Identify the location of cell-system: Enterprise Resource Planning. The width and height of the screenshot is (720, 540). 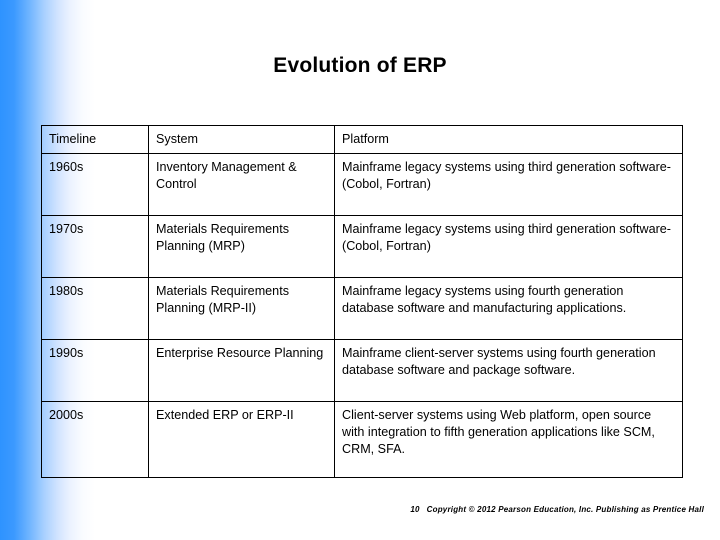
(241, 370).